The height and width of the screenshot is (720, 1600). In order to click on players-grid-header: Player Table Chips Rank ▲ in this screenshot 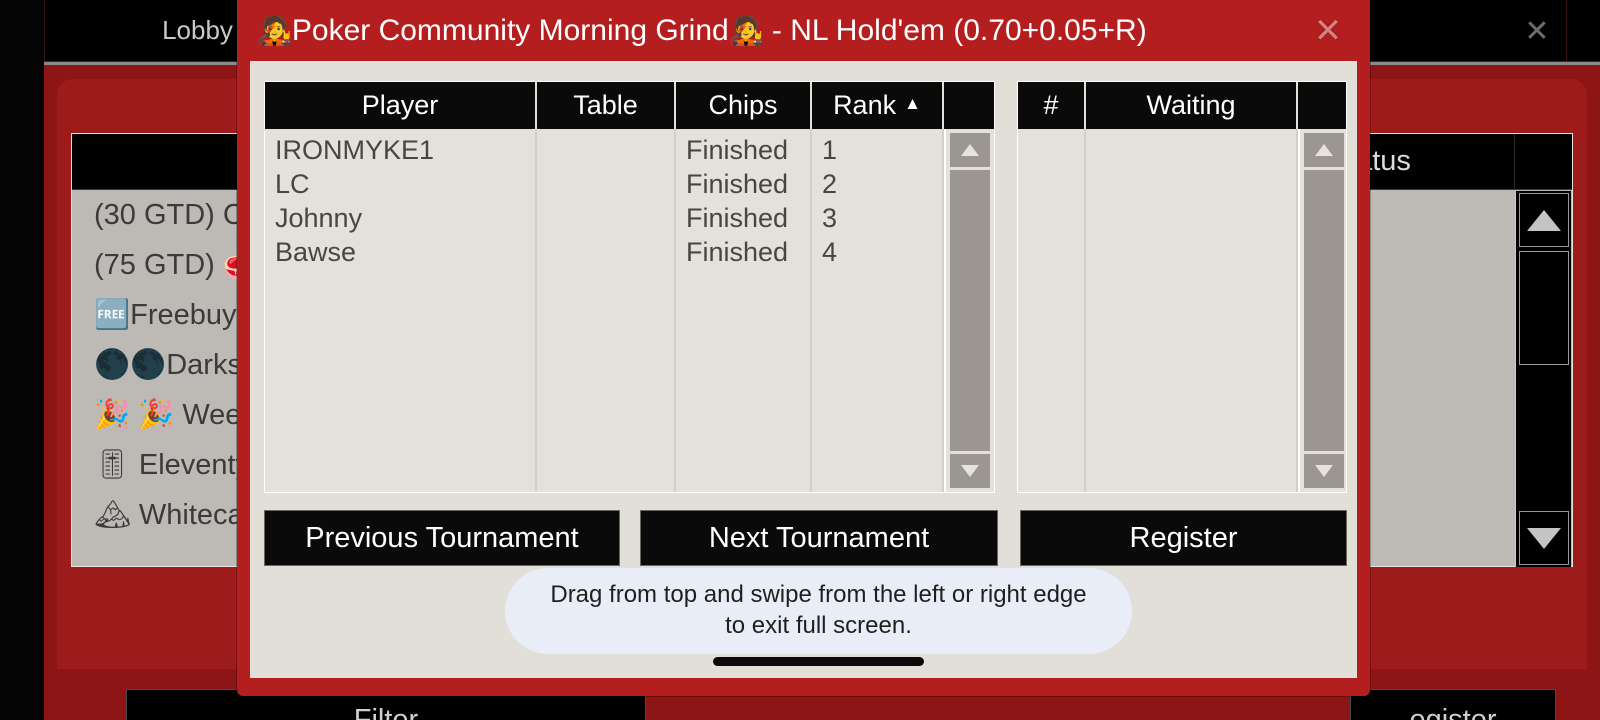, I will do `click(629, 105)`.